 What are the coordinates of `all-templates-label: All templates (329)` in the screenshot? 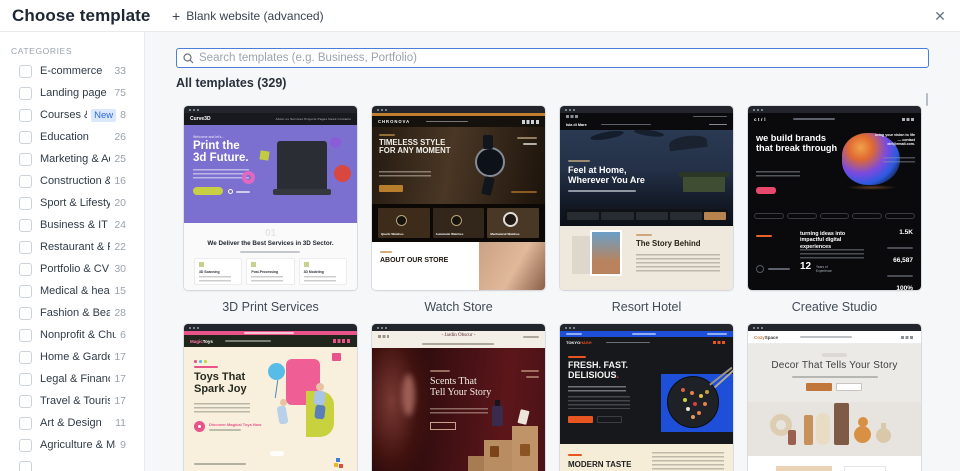 It's located at (231, 83).